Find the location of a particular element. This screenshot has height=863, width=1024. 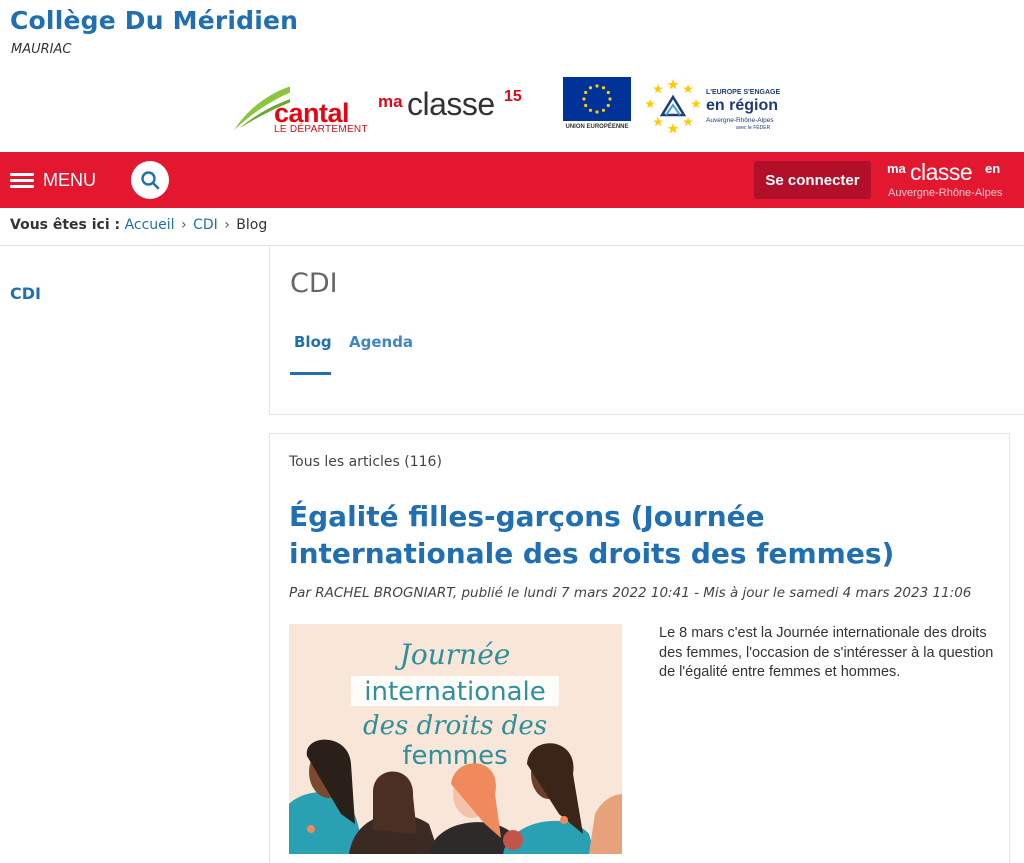

image-text-1: Journée is located at coordinates (453, 654).